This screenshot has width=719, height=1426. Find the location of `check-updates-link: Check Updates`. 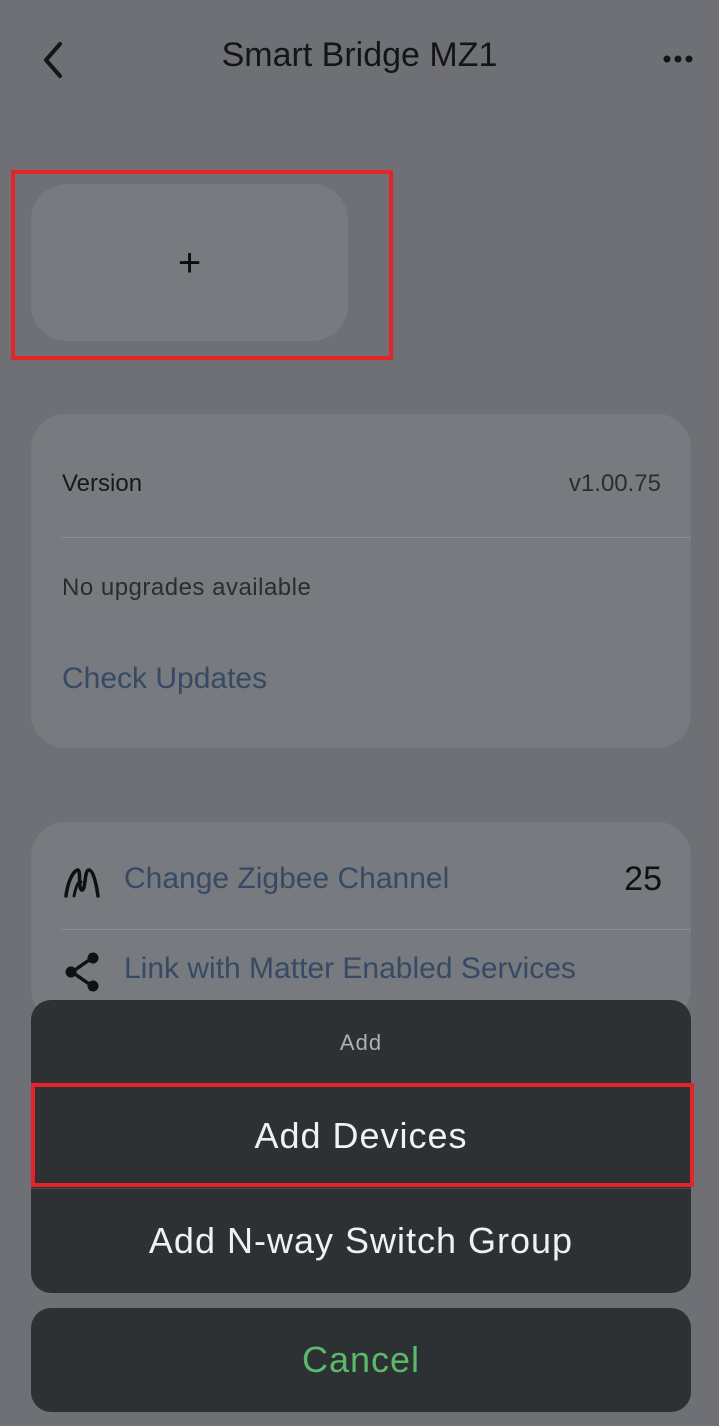

check-updates-link: Check Updates is located at coordinates (164, 679).